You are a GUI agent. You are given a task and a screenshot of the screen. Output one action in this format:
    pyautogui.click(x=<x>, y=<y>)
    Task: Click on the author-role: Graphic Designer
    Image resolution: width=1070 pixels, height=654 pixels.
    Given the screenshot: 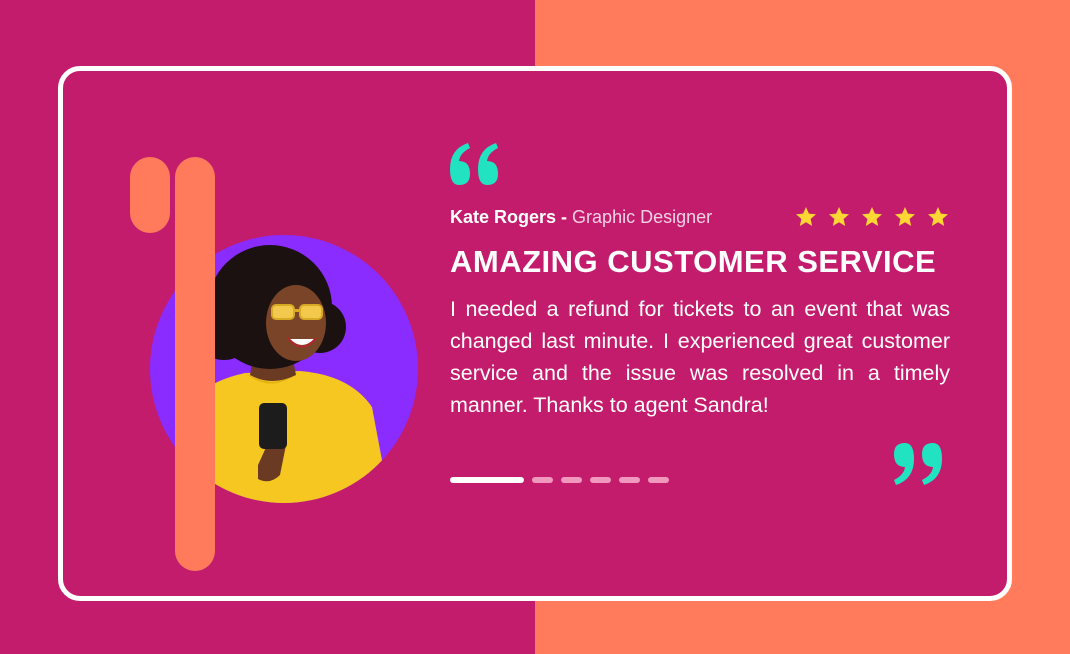 What is the action you would take?
    pyautogui.click(x=642, y=217)
    